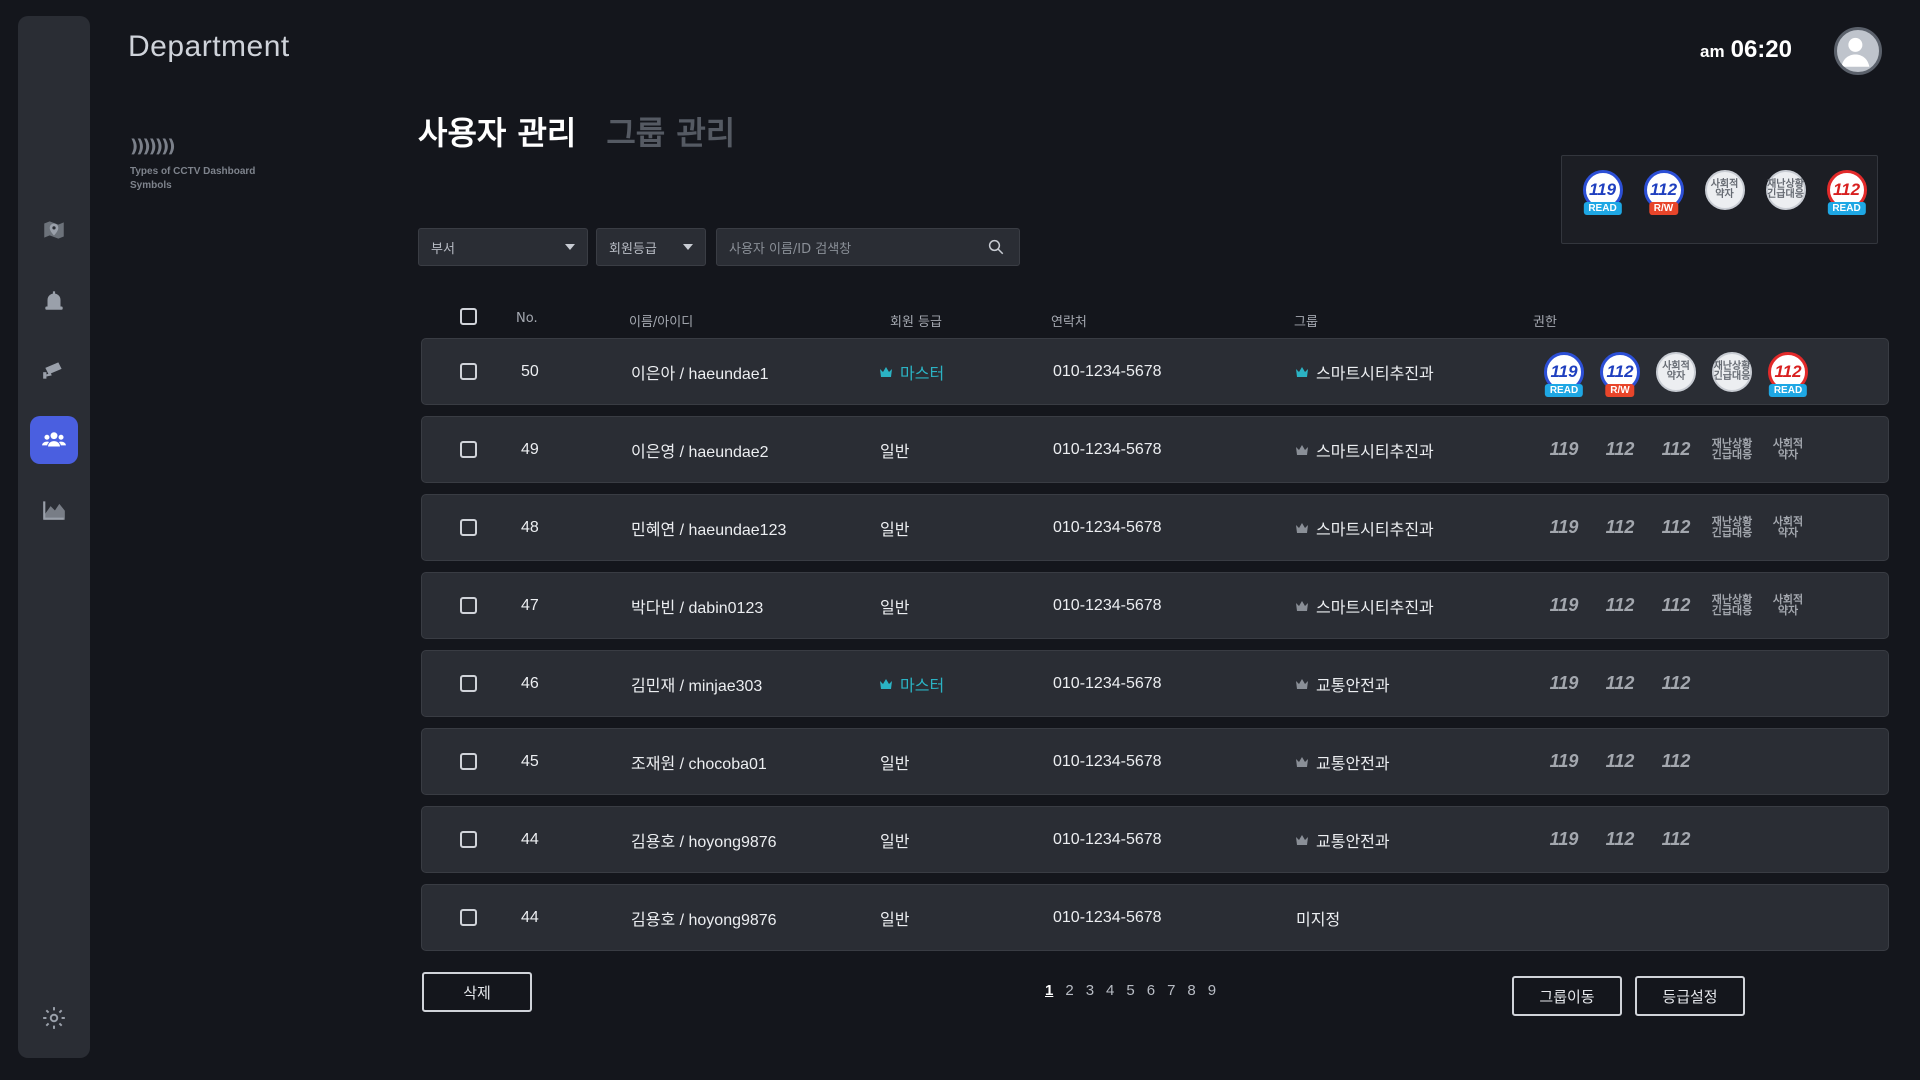 This screenshot has height=1080, width=1920. Describe the element at coordinates (651, 247) in the screenshot. I see `grade-select: 회원등급` at that location.